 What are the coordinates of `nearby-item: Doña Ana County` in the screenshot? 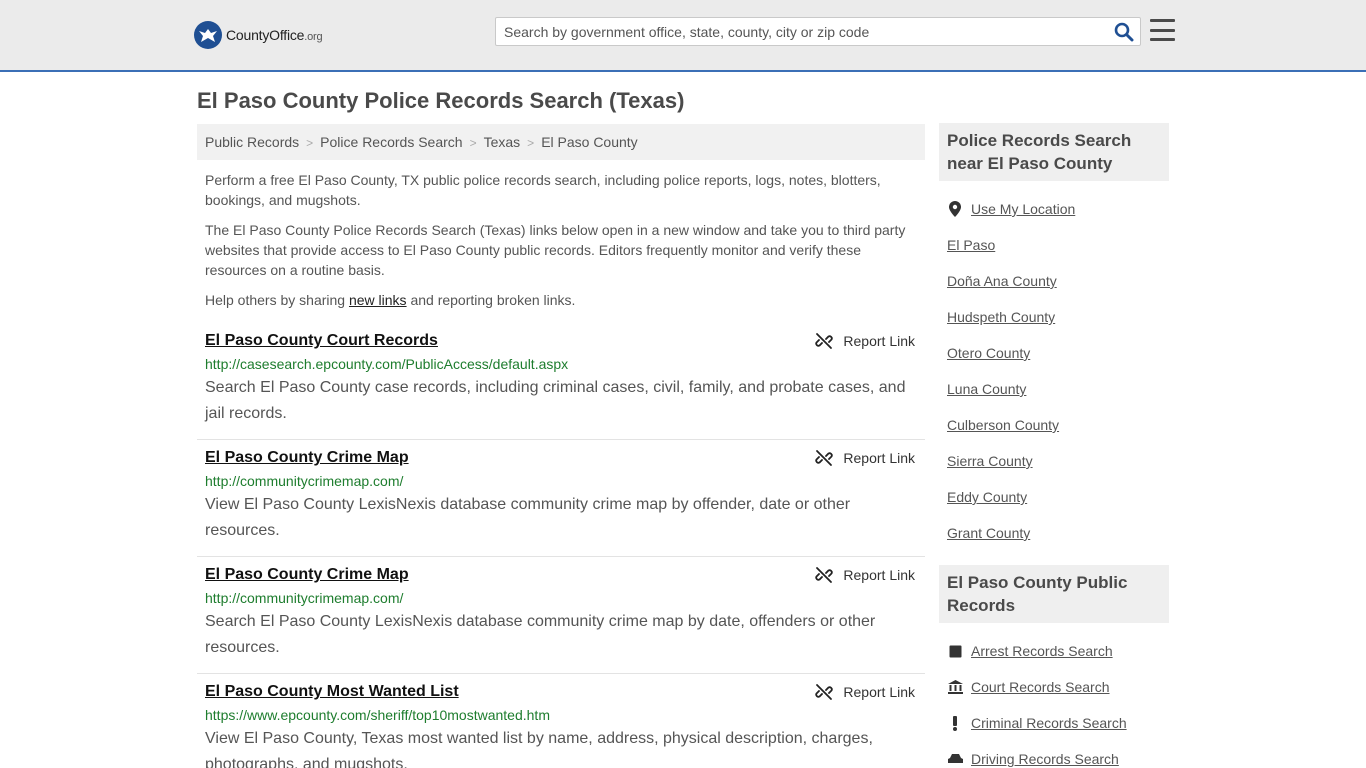 It's located at (1054, 281).